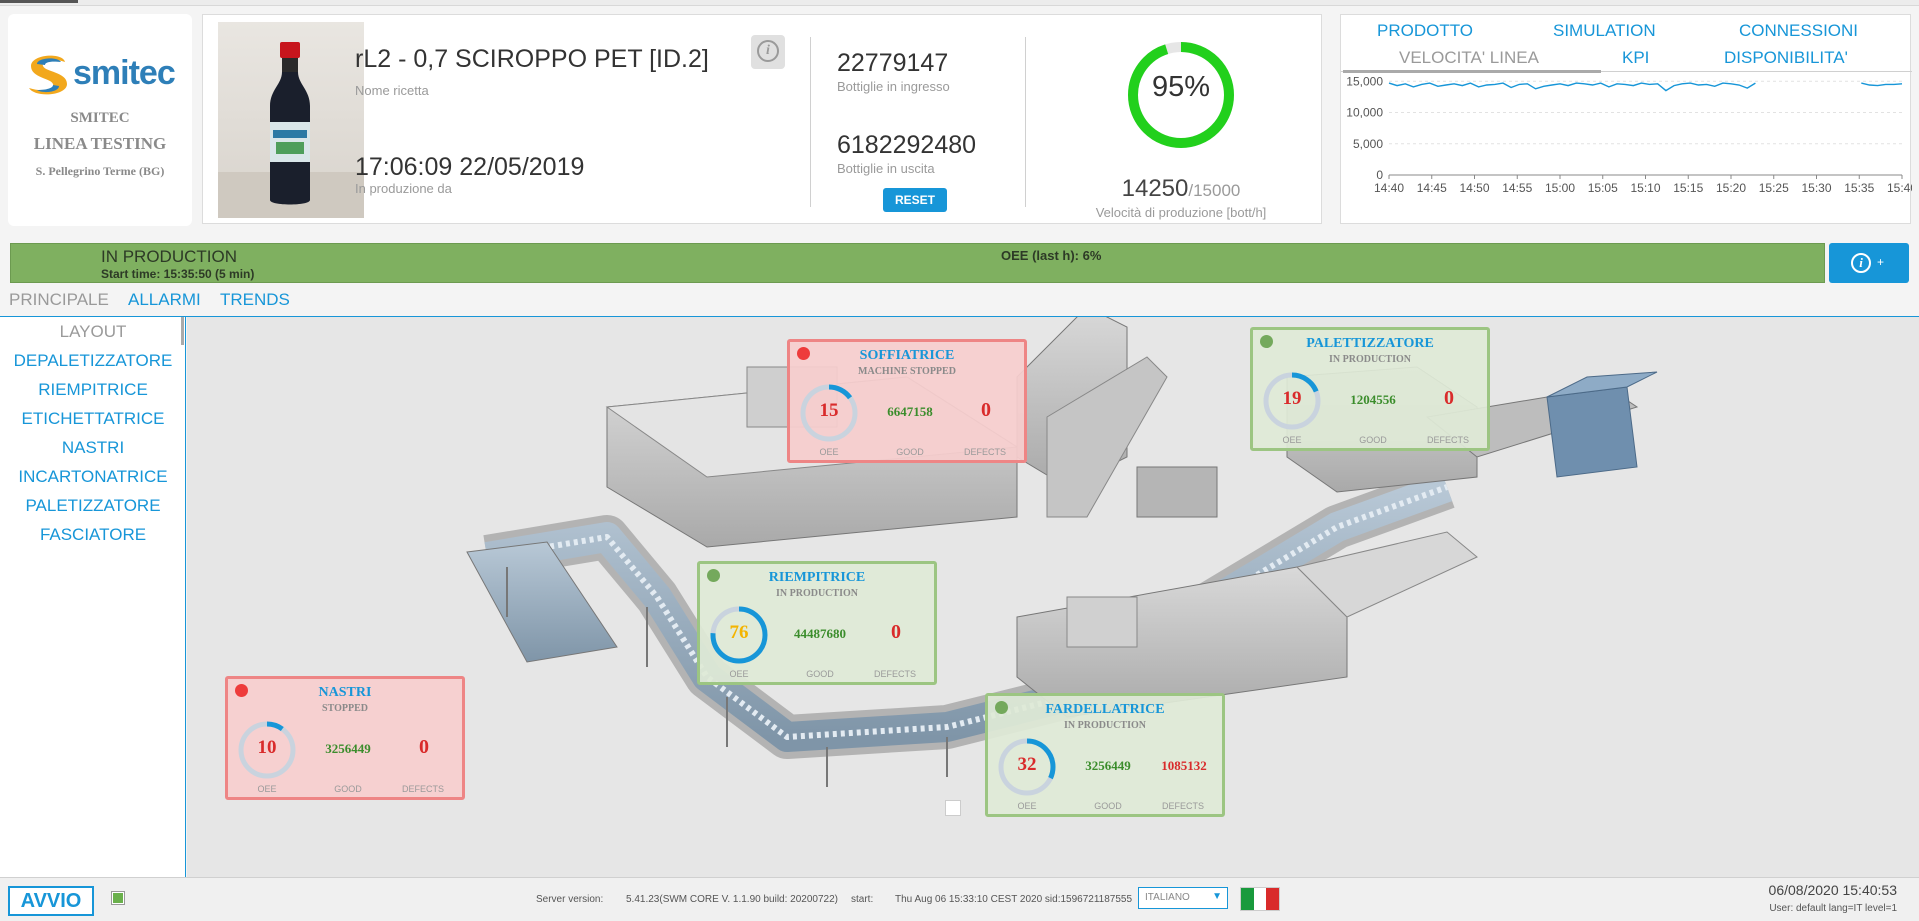  What do you see at coordinates (93, 332) in the screenshot?
I see `nav-item-layout: LAYOUT` at bounding box center [93, 332].